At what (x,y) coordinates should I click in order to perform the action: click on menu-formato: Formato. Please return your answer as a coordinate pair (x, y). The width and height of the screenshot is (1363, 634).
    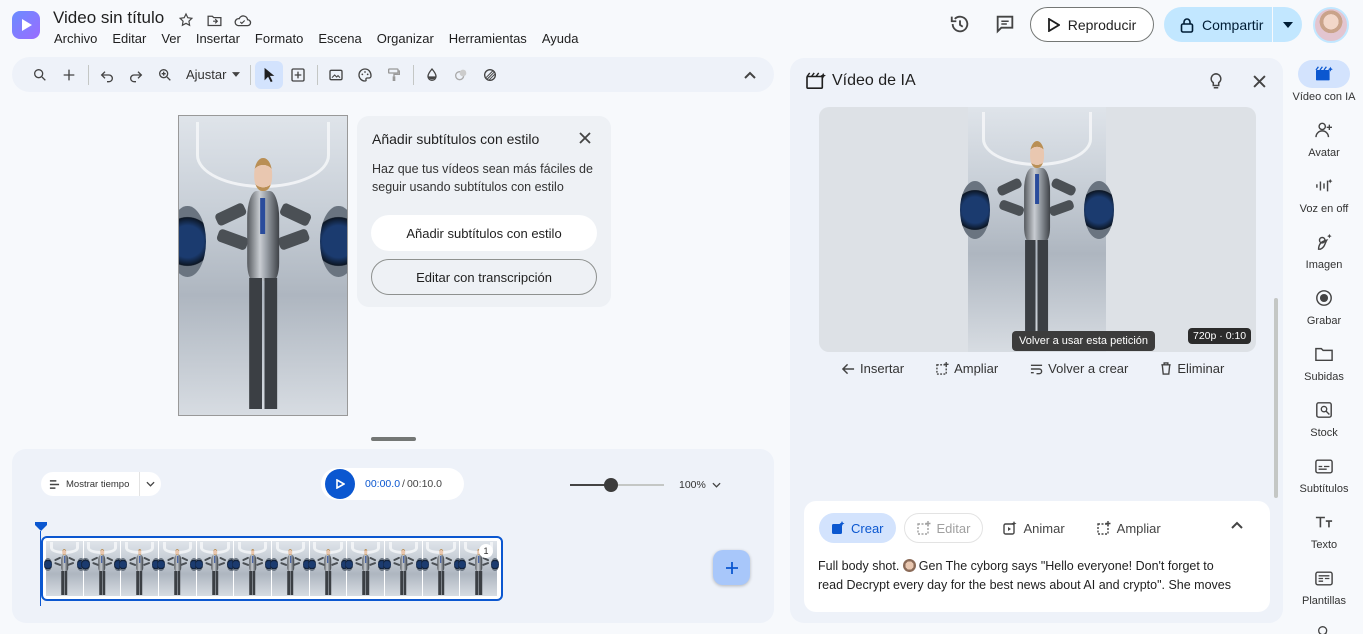
    Looking at the image, I should click on (279, 38).